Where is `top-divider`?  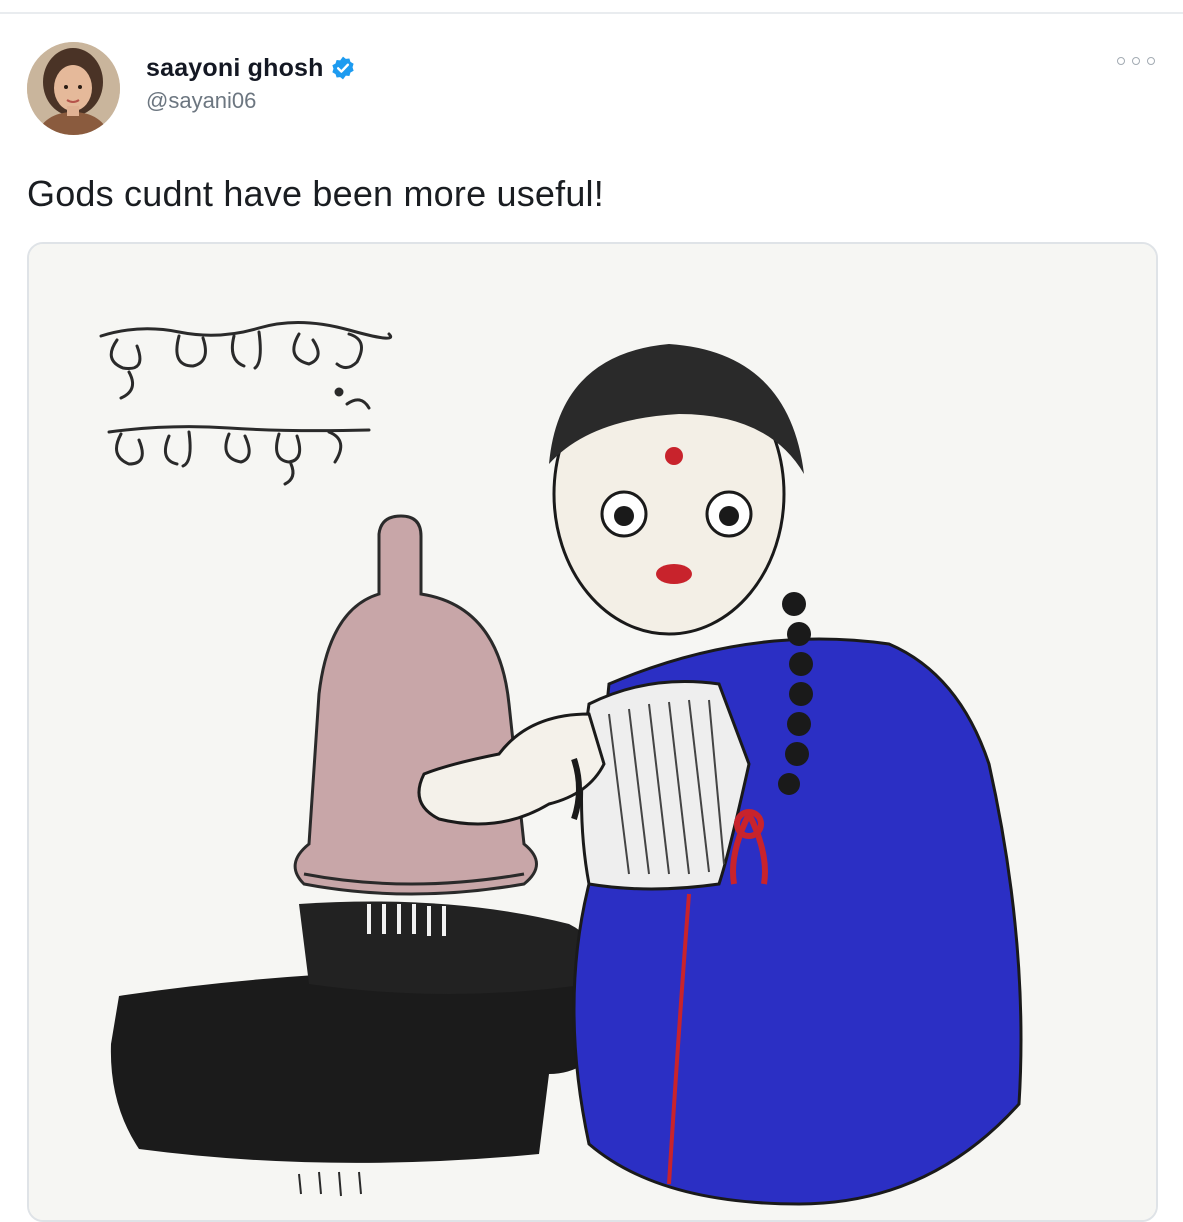 top-divider is located at coordinates (591, 13).